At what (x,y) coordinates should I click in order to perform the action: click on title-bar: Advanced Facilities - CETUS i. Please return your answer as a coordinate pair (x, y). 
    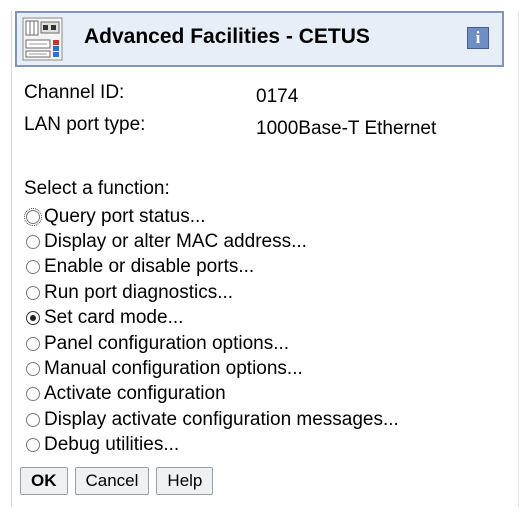
    Looking at the image, I should click on (259, 39).